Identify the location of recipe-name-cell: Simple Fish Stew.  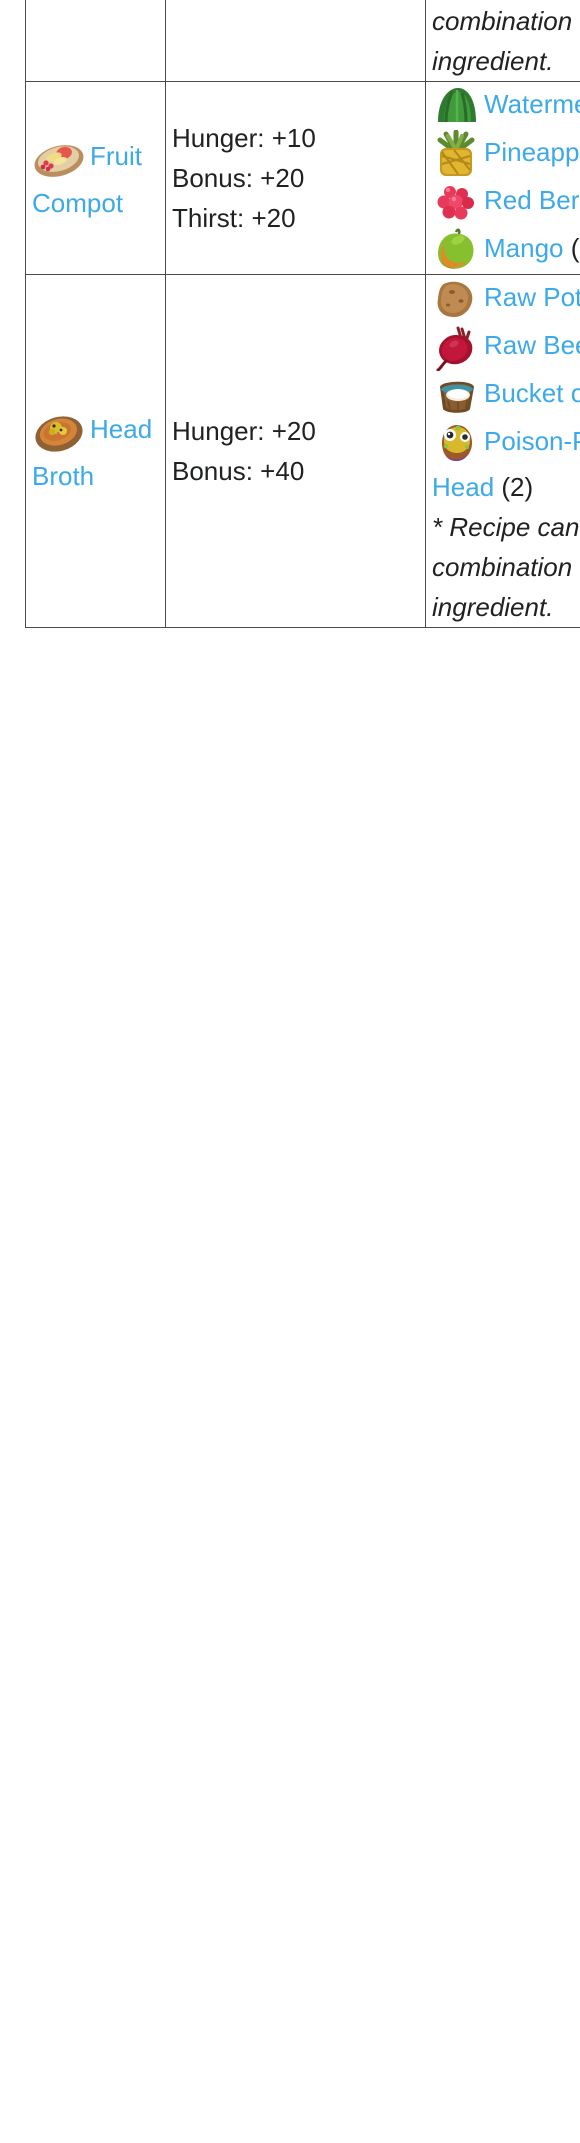
(95, 41).